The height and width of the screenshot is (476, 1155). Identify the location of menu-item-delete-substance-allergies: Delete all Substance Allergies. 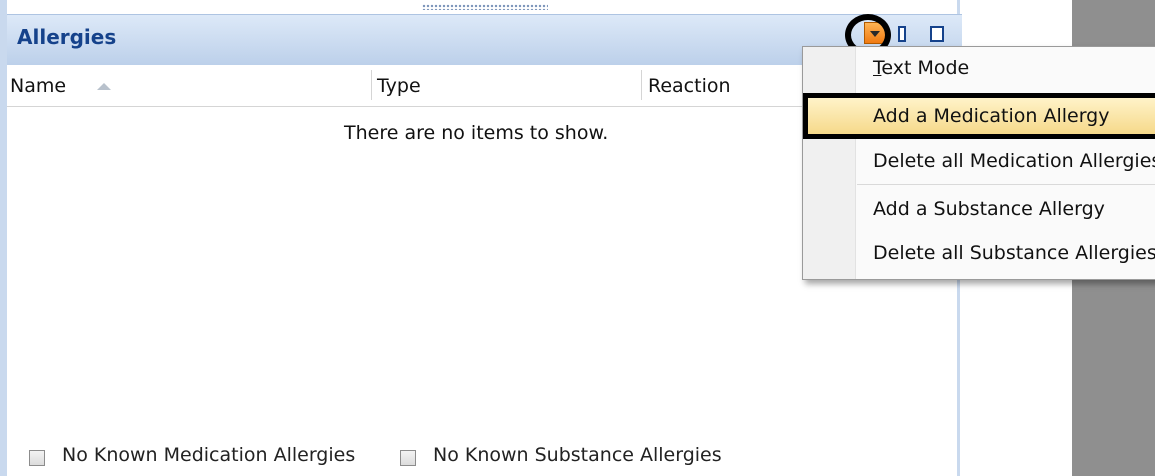
(1014, 253).